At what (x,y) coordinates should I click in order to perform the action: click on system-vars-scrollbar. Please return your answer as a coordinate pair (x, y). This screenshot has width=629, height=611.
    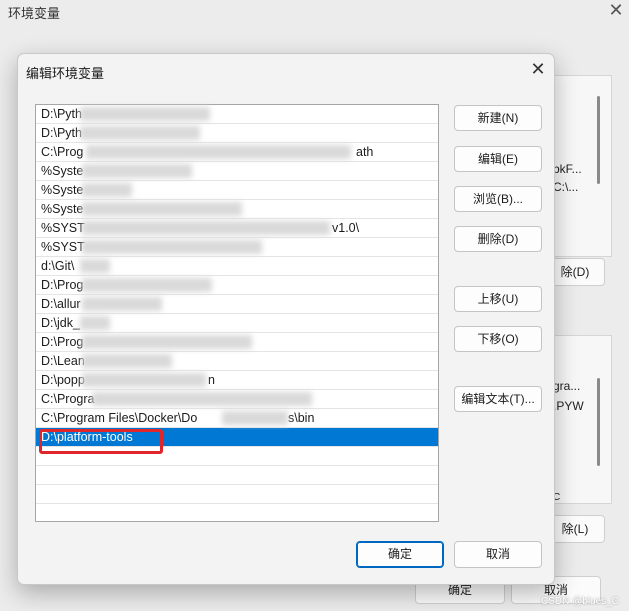
    Looking at the image, I should click on (598, 422).